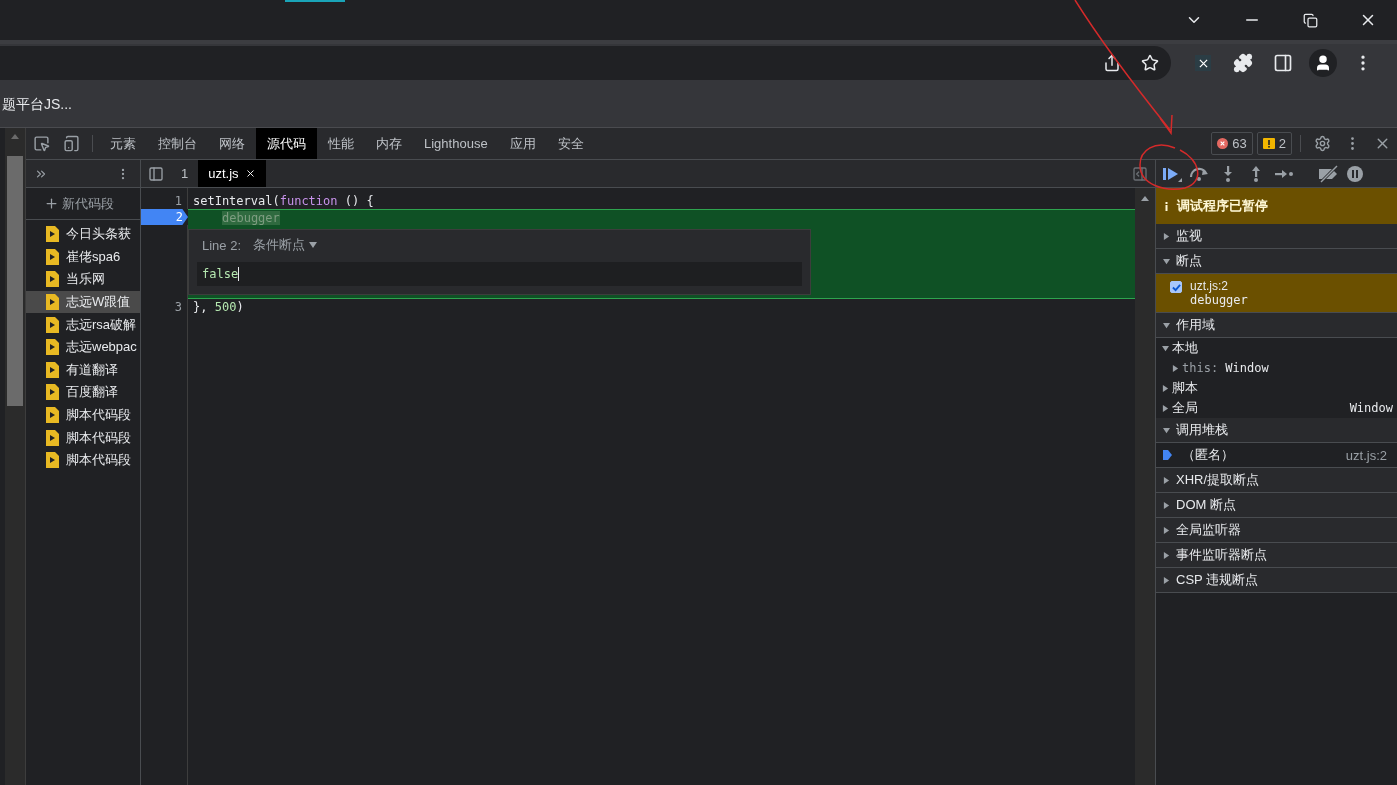  What do you see at coordinates (1185, 348) in the screenshot?
I see `scope-label: 本地` at bounding box center [1185, 348].